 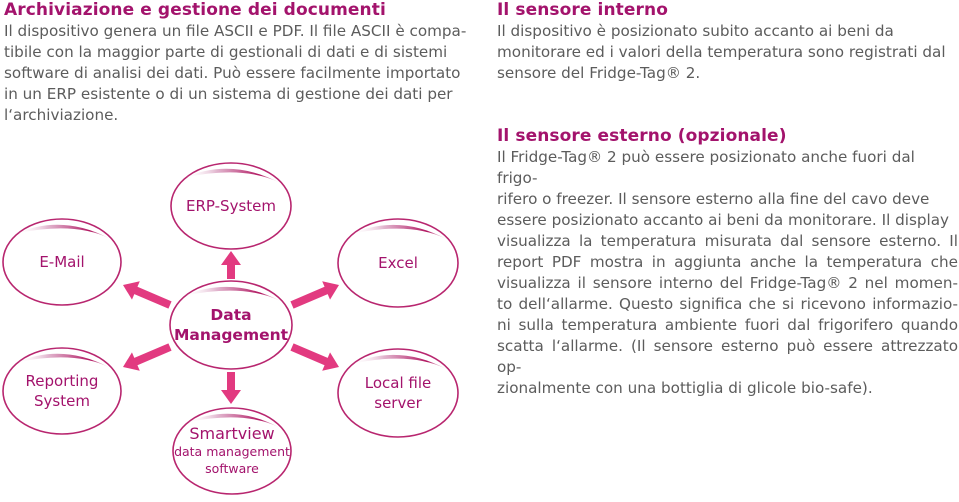 I want to click on node-label: Management, so click(x=231, y=335).